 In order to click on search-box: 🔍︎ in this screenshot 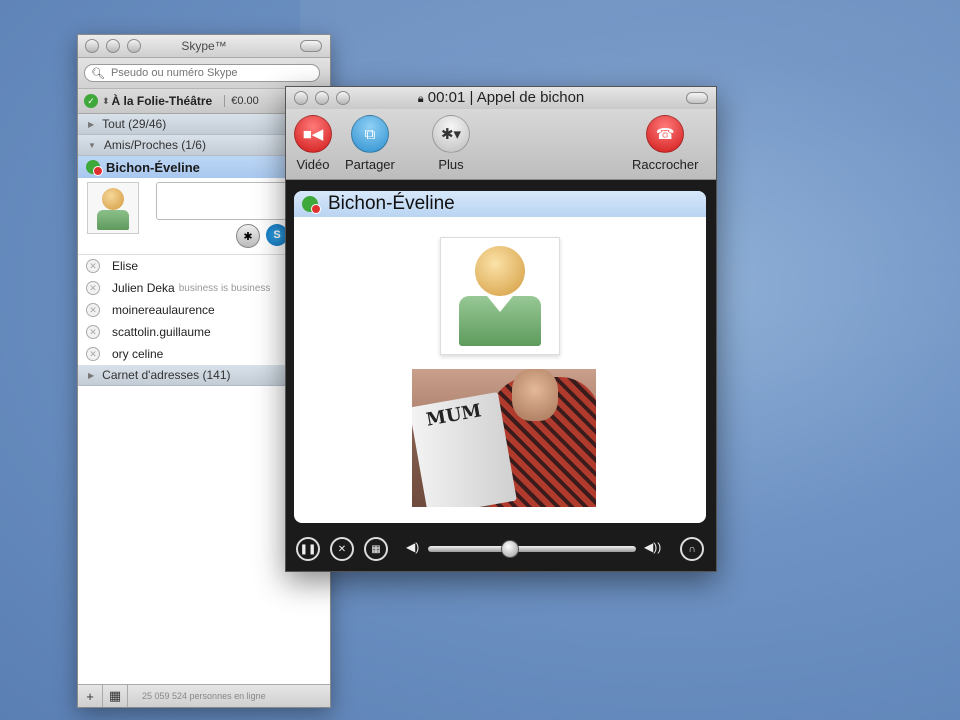, I will do `click(202, 73)`.